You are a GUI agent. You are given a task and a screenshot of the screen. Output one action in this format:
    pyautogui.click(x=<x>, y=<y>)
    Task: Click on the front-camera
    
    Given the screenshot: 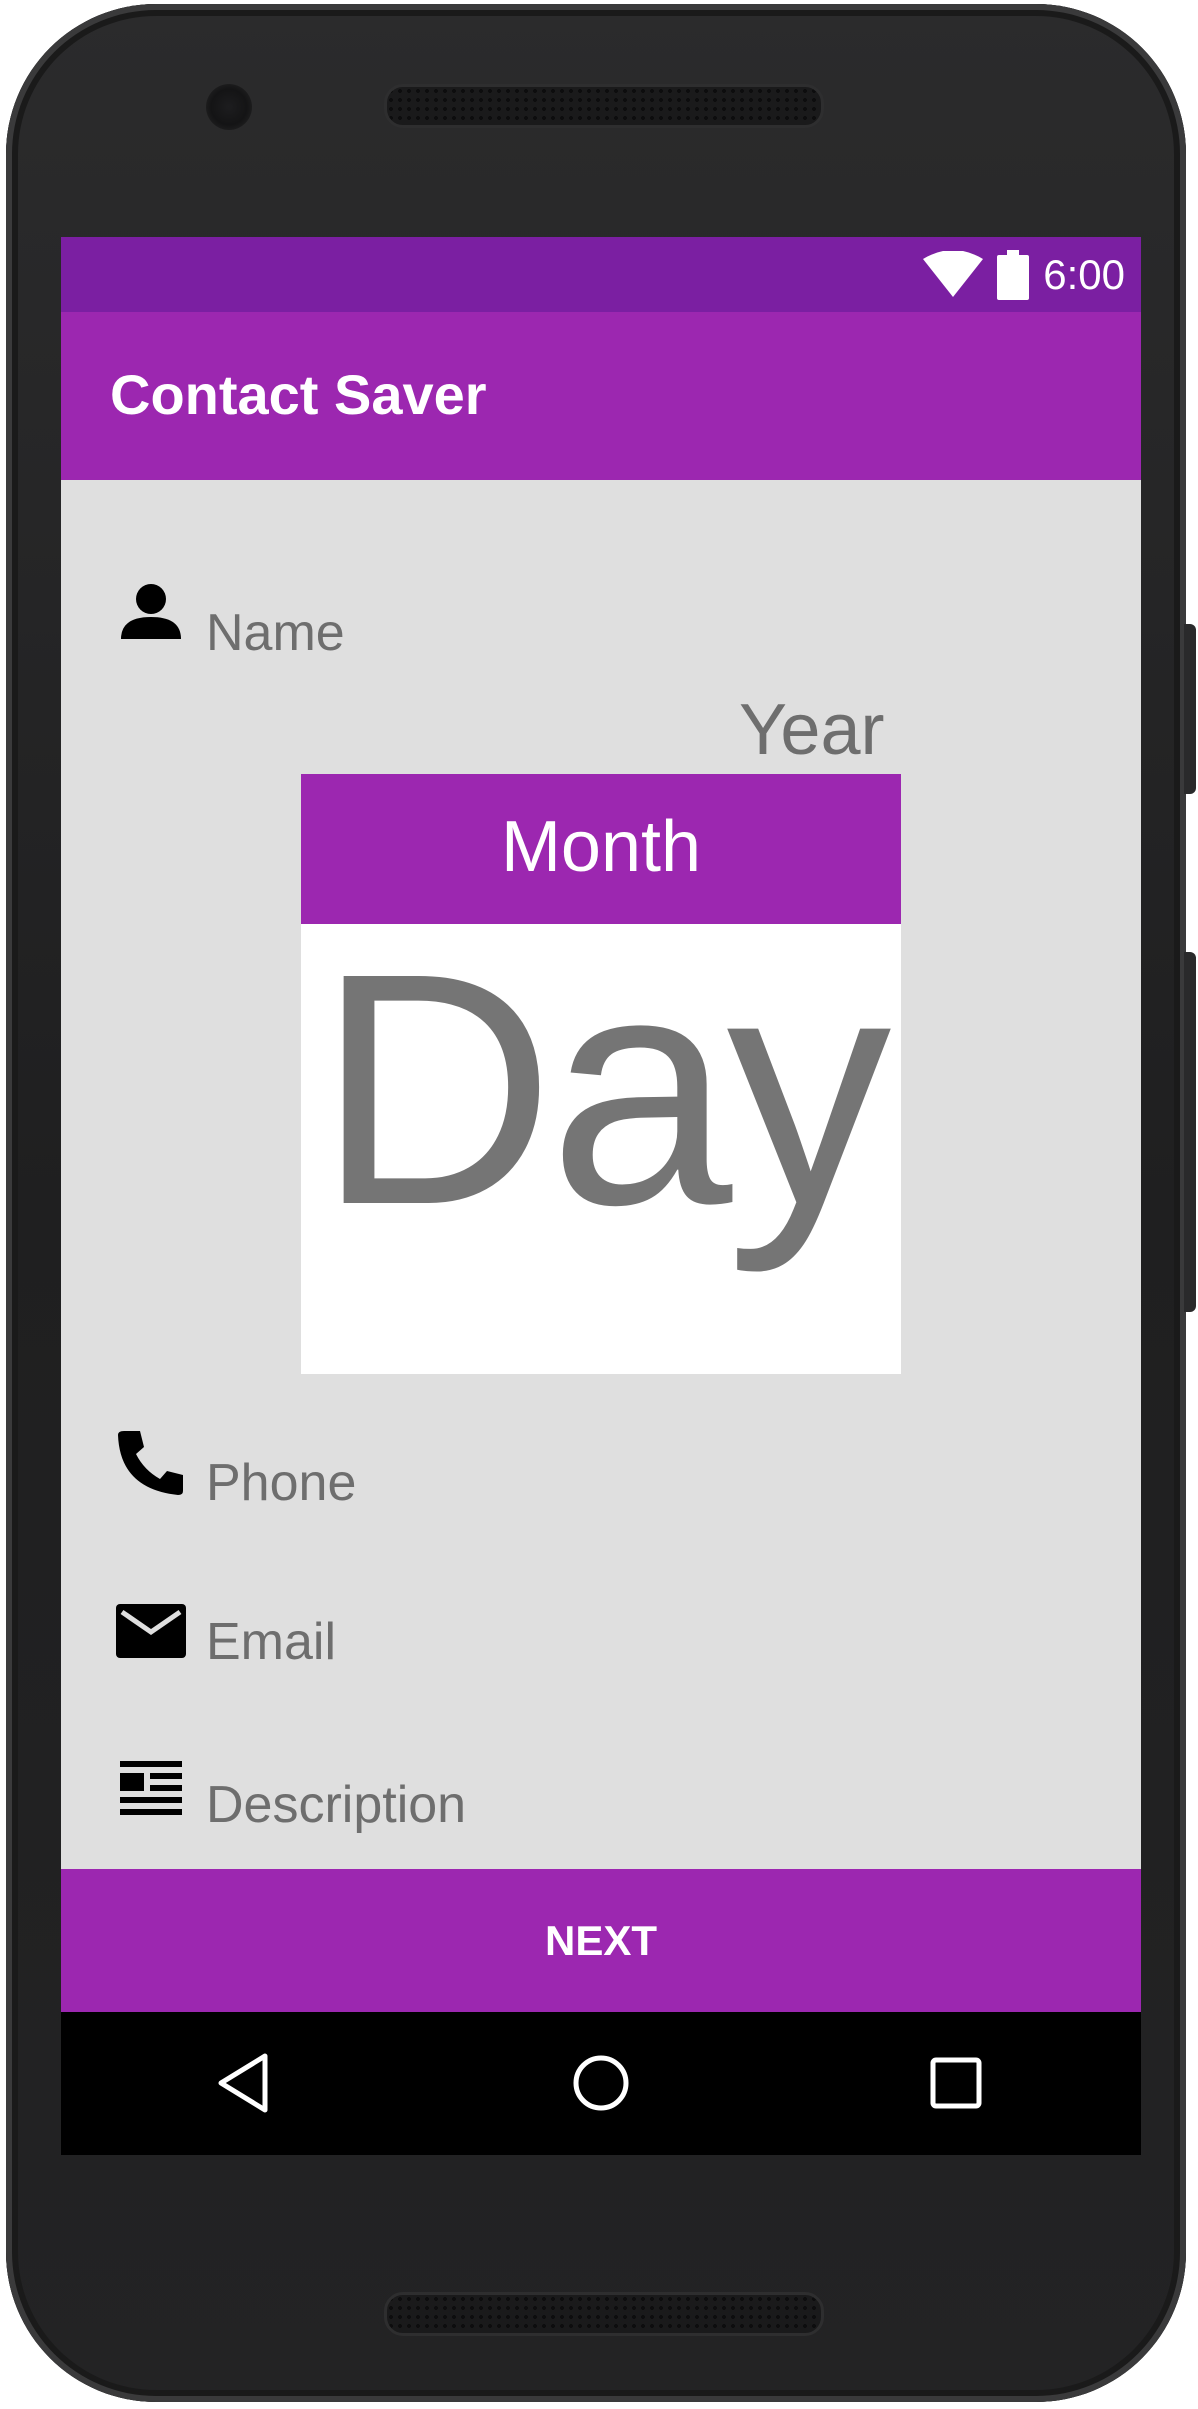 What is the action you would take?
    pyautogui.click(x=229, y=107)
    